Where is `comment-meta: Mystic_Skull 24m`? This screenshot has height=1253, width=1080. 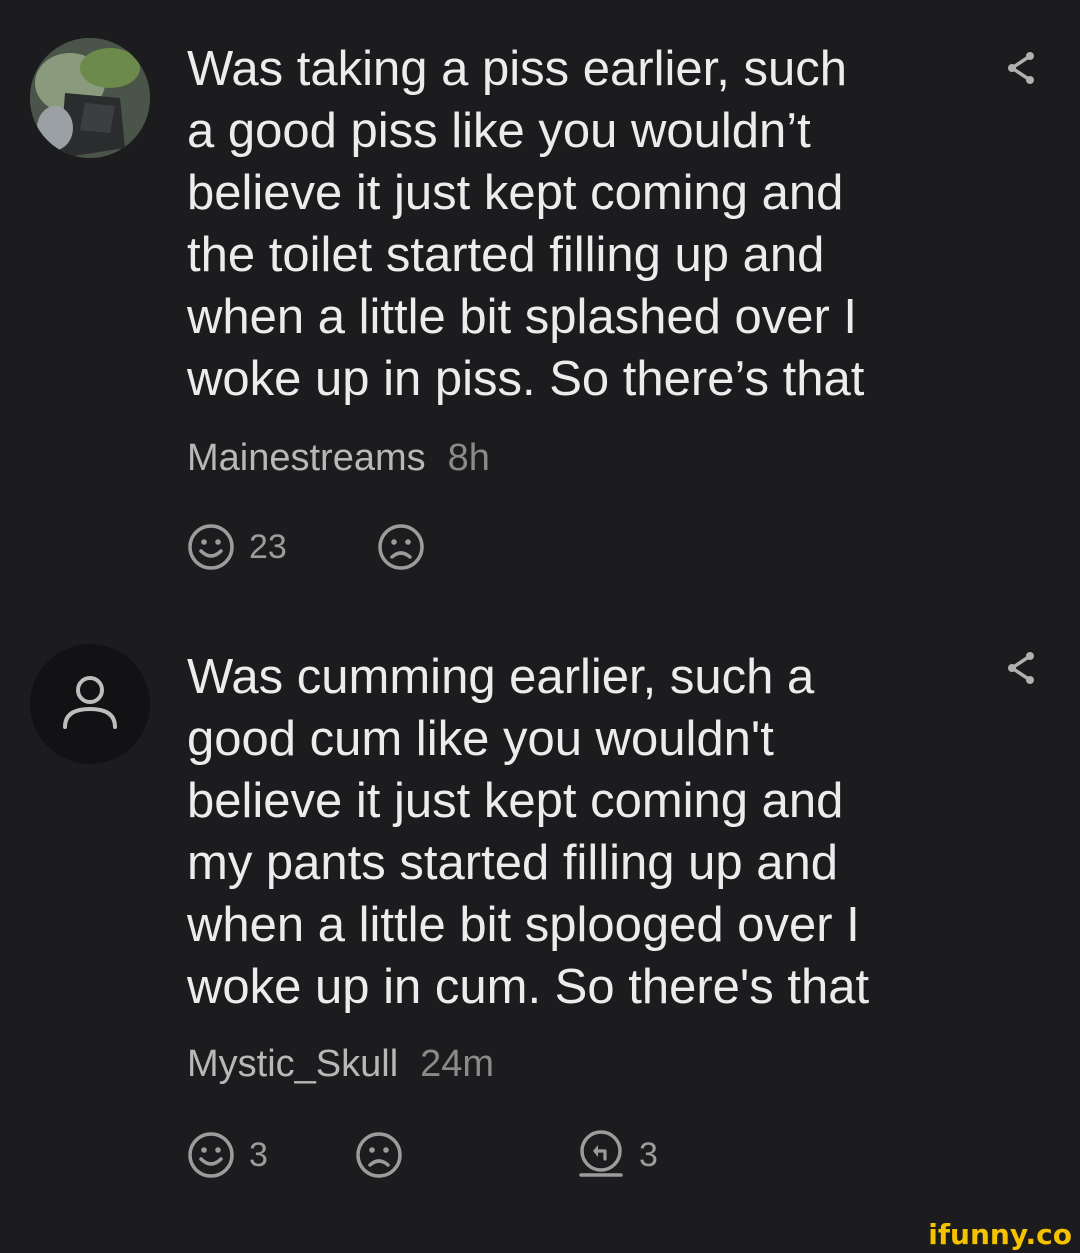 comment-meta: Mystic_Skull 24m is located at coordinates (340, 1064).